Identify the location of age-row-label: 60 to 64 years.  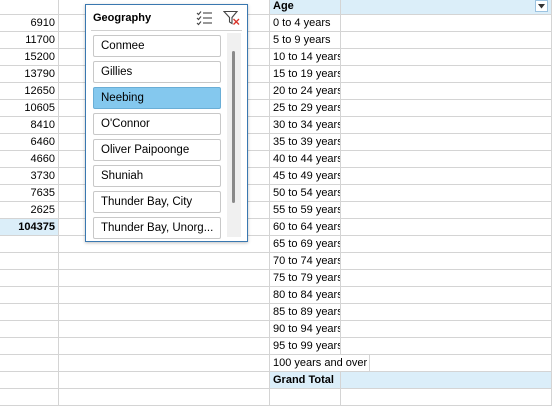
(305, 227).